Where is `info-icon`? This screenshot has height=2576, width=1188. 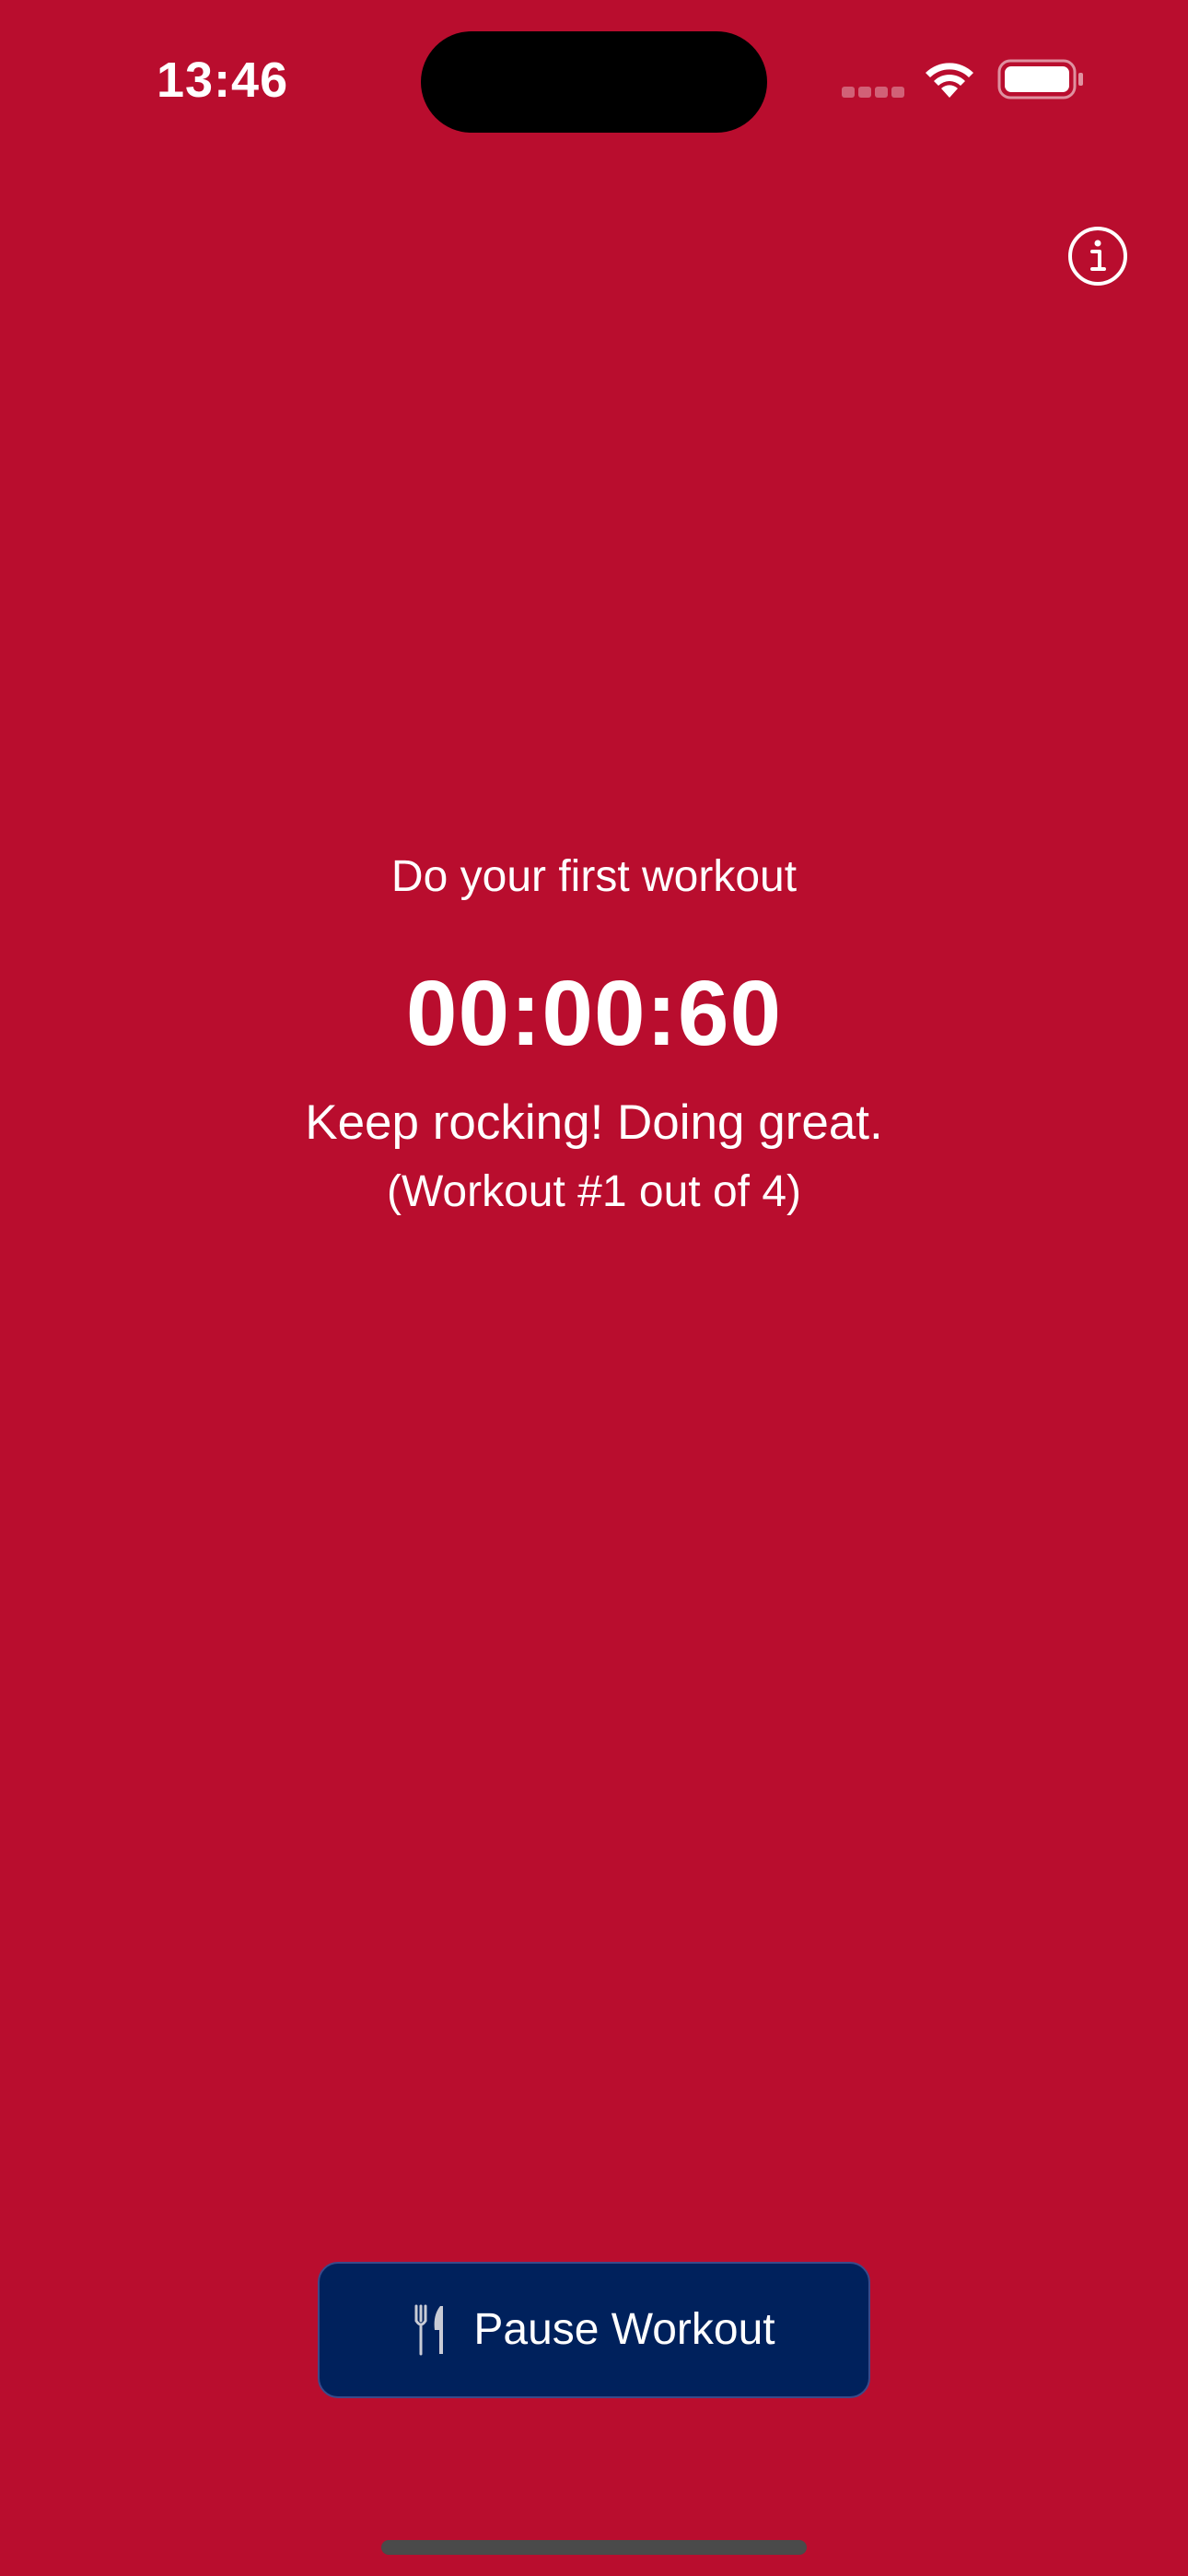
info-icon is located at coordinates (1097, 256).